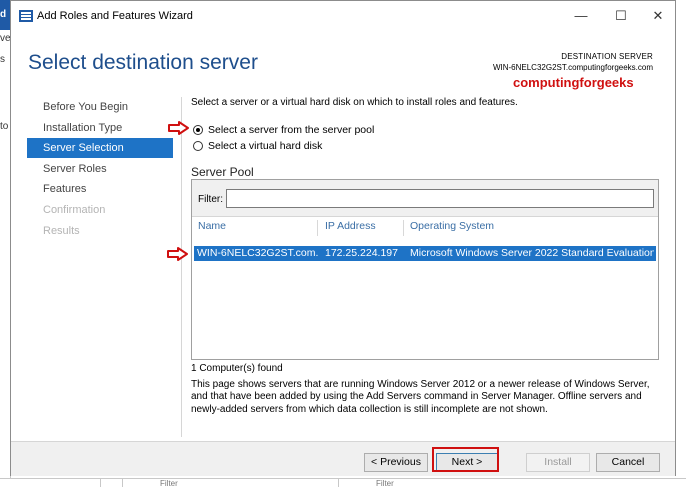 The width and height of the screenshot is (686, 488). I want to click on window-title: Add Roles and Features Wizard, so click(115, 16).